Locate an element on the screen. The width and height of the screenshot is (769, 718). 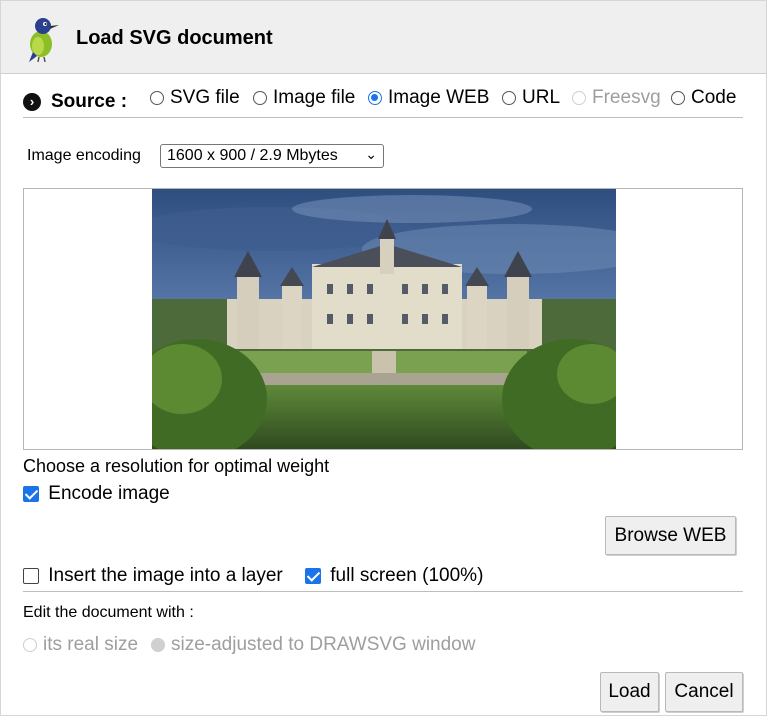
bird-logo-icon is located at coordinates (44, 40).